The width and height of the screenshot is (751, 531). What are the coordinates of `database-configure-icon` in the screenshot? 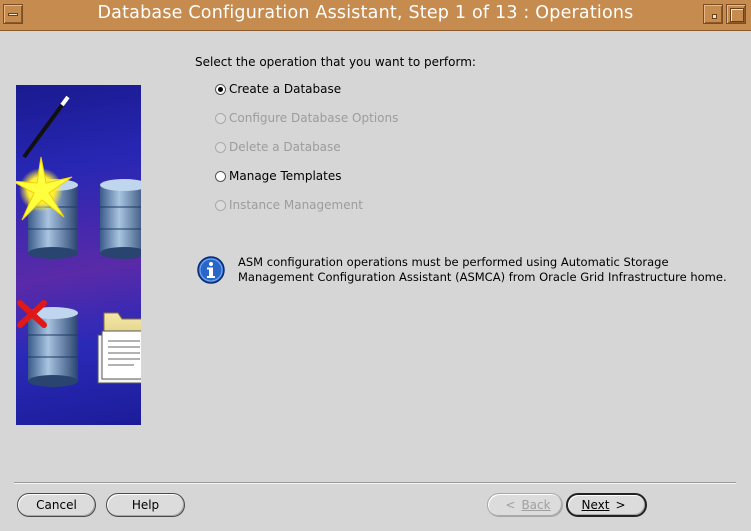 It's located at (120, 219).